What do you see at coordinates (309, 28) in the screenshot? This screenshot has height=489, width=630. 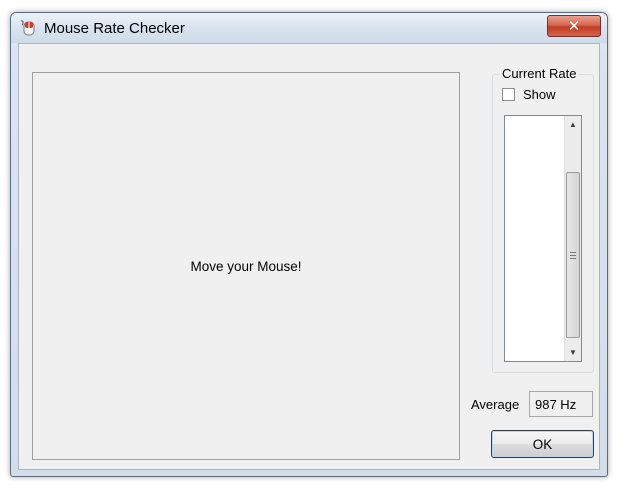 I see `title-bar: Mouse Rate Checker ✕` at bounding box center [309, 28].